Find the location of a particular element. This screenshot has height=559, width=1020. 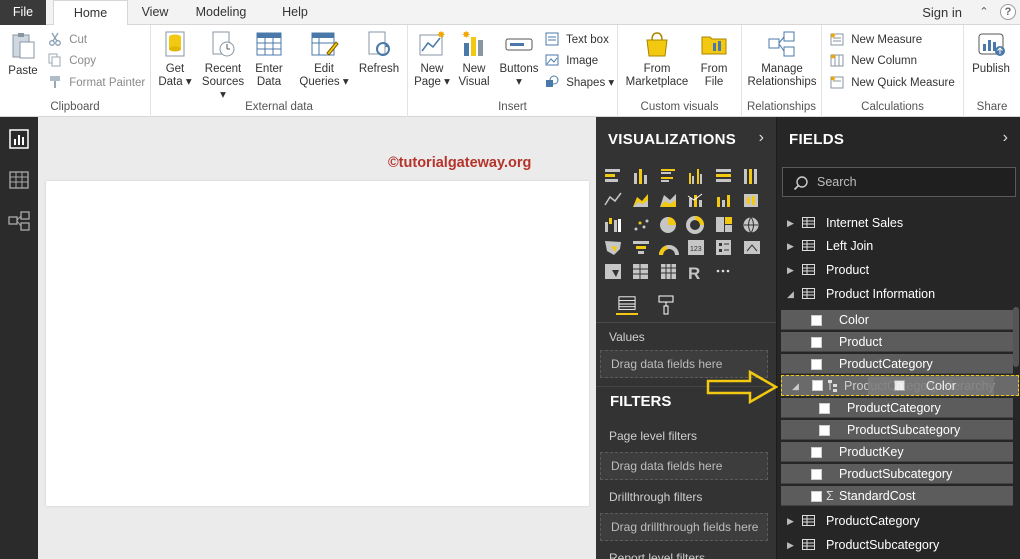

new-visual-button: ✸ New Visual is located at coordinates (474, 59).